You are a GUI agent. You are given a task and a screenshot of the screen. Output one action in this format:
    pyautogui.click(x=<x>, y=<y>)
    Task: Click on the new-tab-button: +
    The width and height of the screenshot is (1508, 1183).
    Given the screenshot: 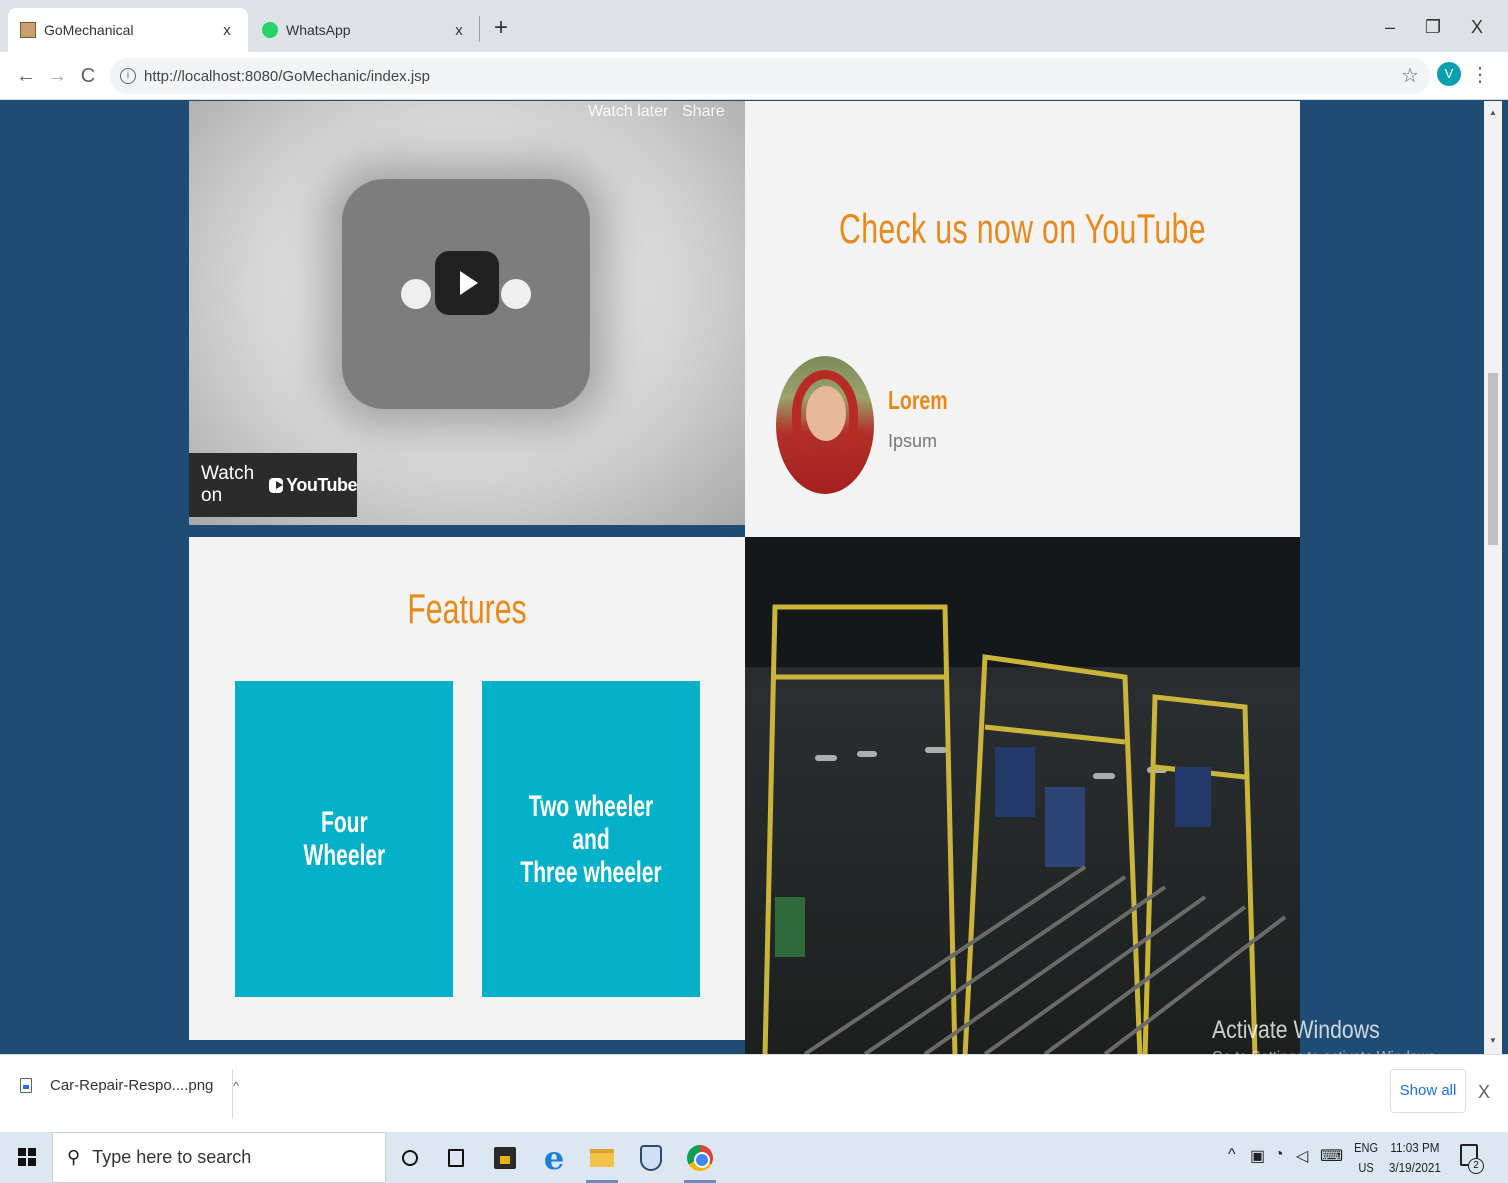 What is the action you would take?
    pyautogui.click(x=501, y=28)
    